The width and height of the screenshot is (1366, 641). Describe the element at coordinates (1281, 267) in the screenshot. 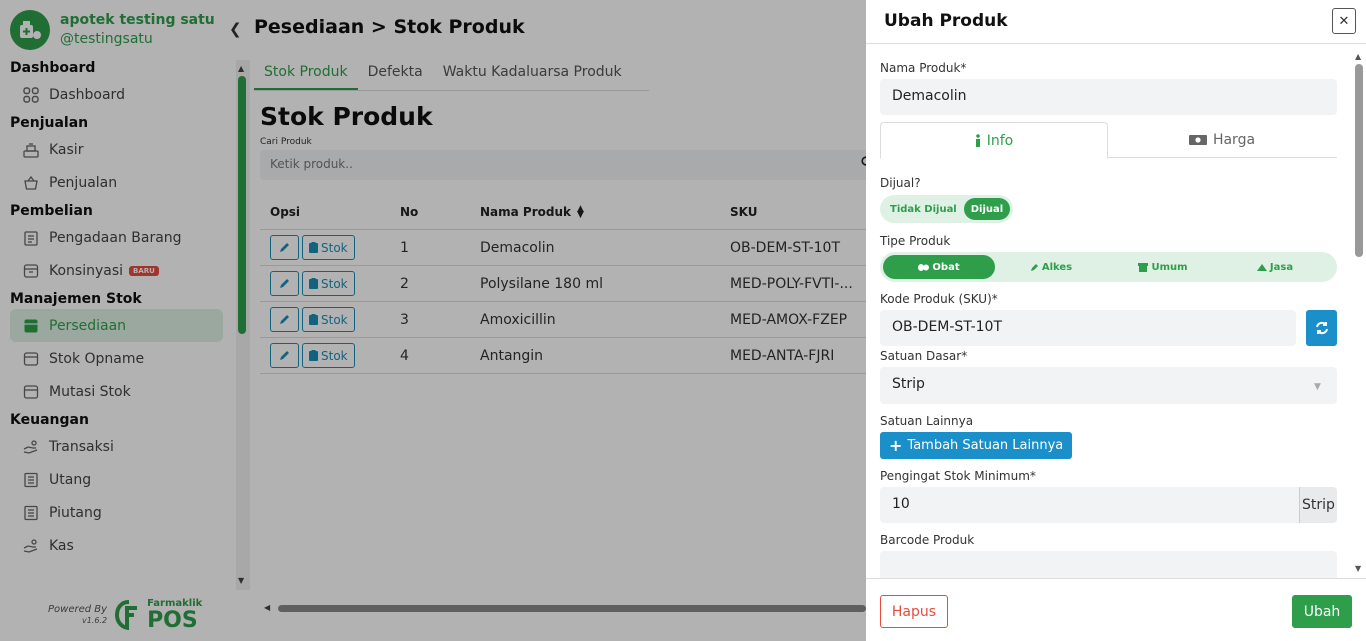

I see `option-jasa-label: Jasa` at that location.